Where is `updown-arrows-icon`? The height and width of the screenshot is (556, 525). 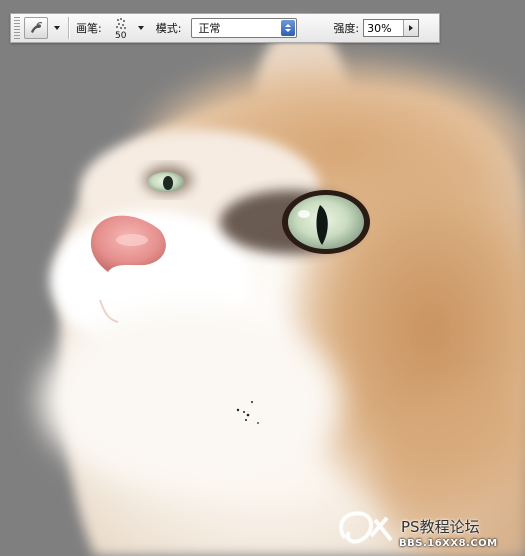 updown-arrows-icon is located at coordinates (288, 28).